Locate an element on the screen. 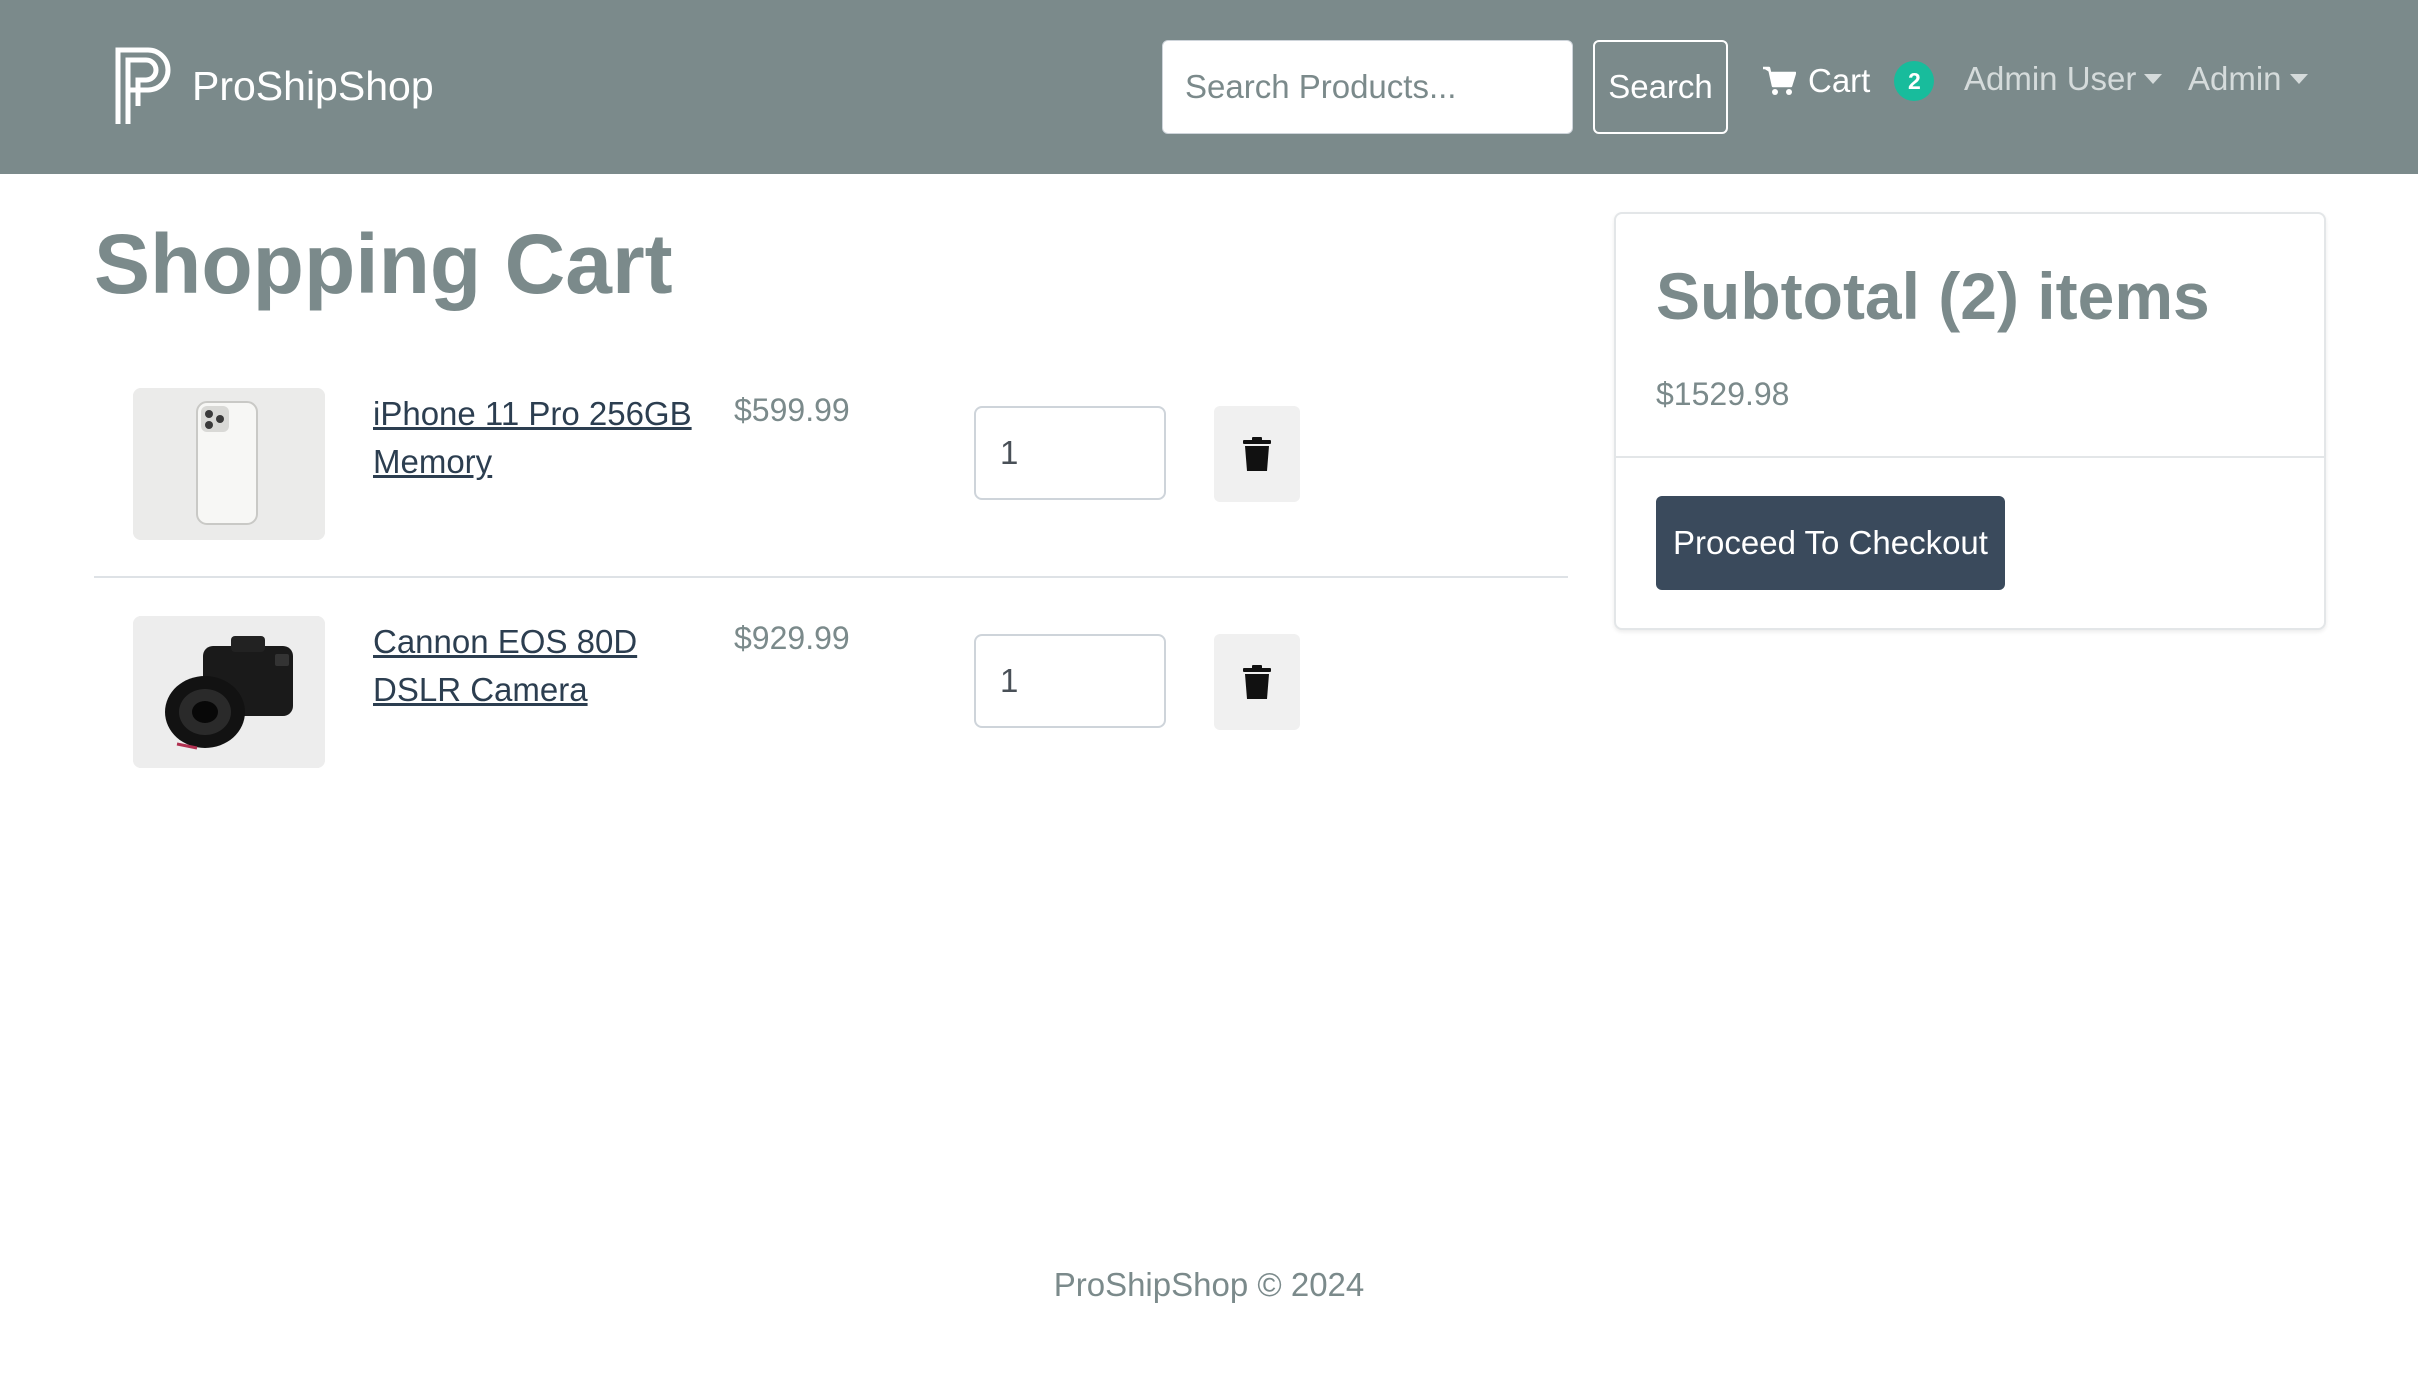 The width and height of the screenshot is (2418, 1378). page-title: Shopping Cart is located at coordinates (383, 264).